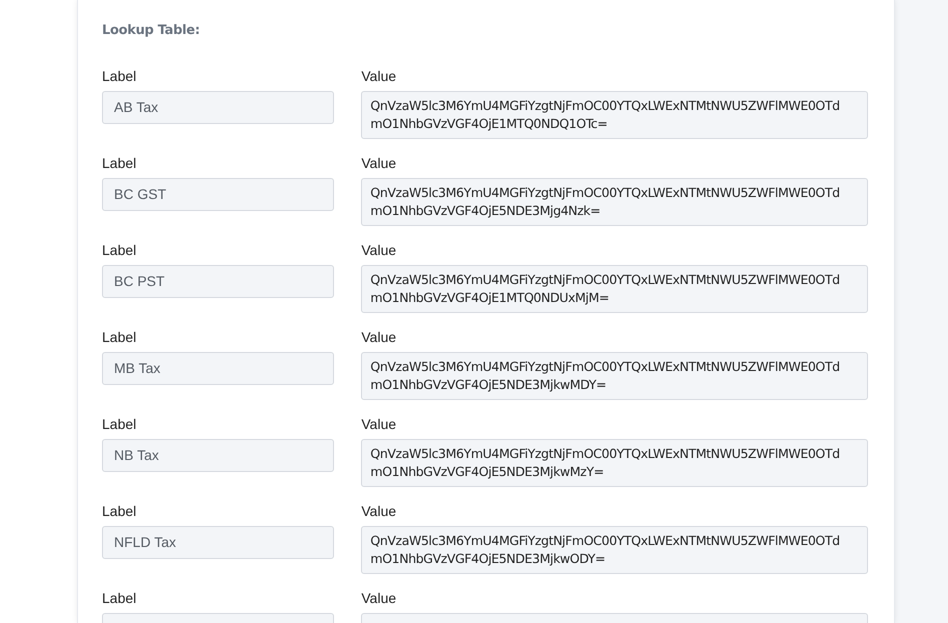  Describe the element at coordinates (614, 463) in the screenshot. I see `value-field: QnVzaW5lc3M6YmU4MGFiYzgtNjFmOC00YTQxLWExNTMtNWU5ZWFlMWE0OTdmO1NhbGVzVGF4OjE5NDE3MjkwMzY=` at that location.